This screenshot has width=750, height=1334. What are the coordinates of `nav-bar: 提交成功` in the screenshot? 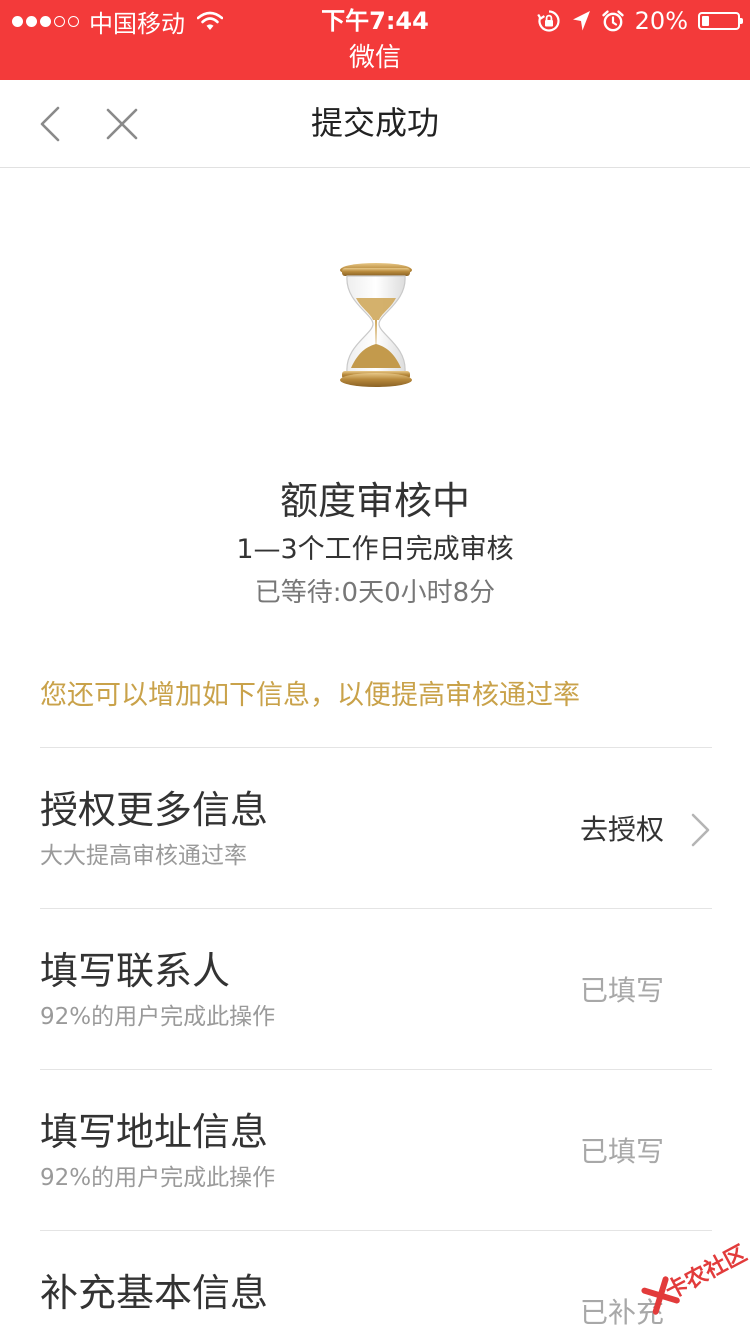 It's located at (375, 124).